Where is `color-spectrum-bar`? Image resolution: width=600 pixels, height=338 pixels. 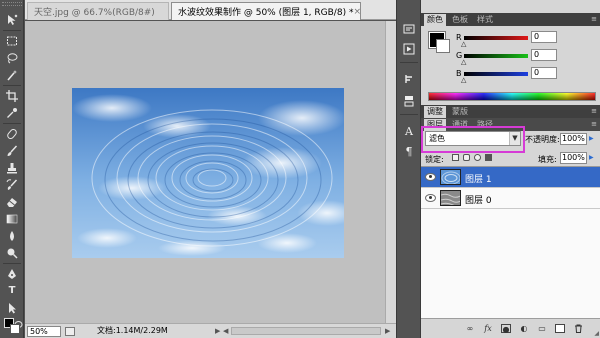
color-spectrum-bar is located at coordinates (512, 96).